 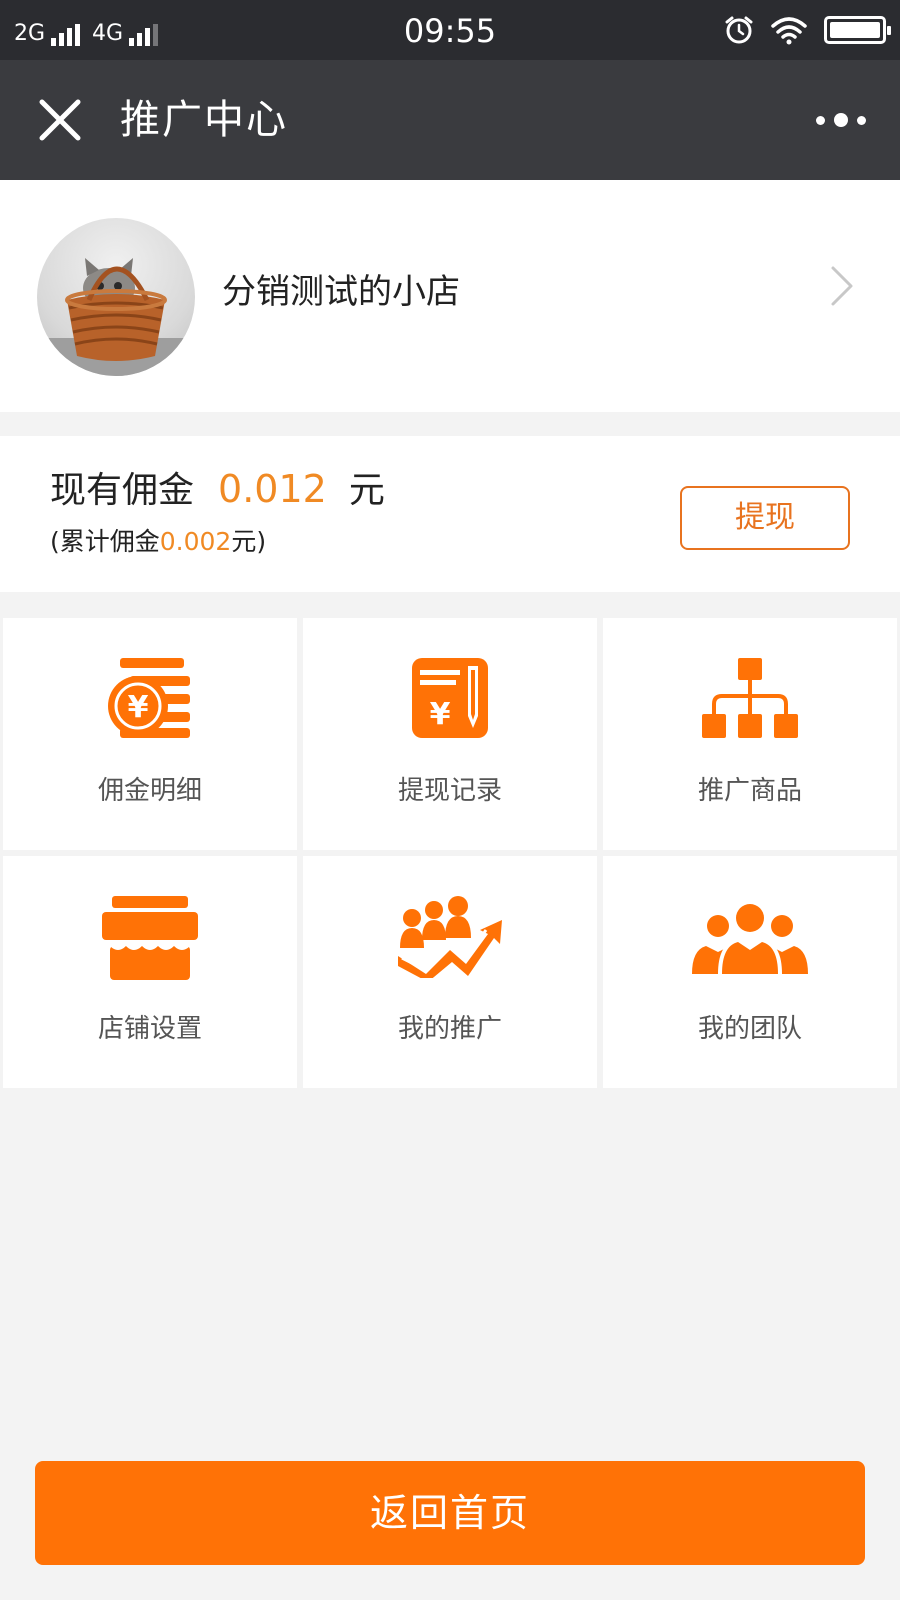 What do you see at coordinates (749, 1029) in the screenshot?
I see `menu-label: 我的团队` at bounding box center [749, 1029].